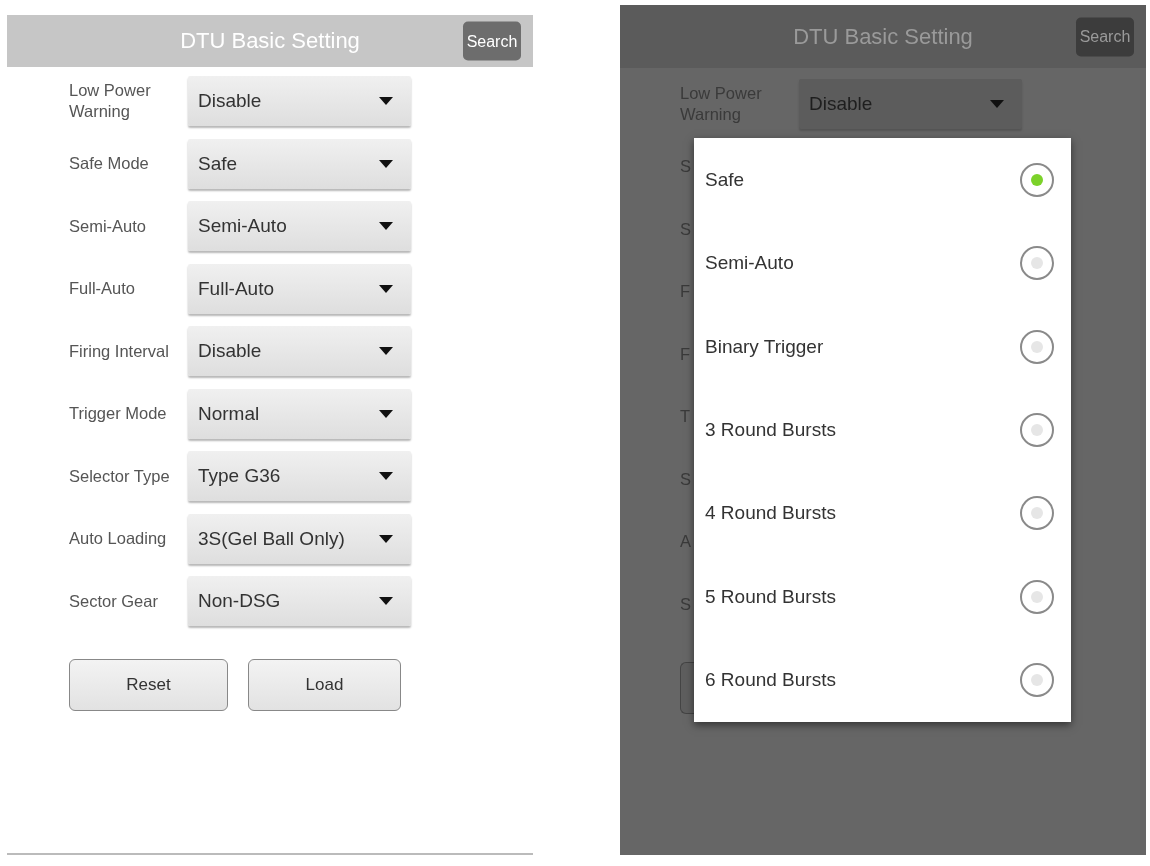 Image resolution: width=1150 pixels, height=866 pixels. I want to click on dropdown: 3S(Gel Ball Only), so click(299, 538).